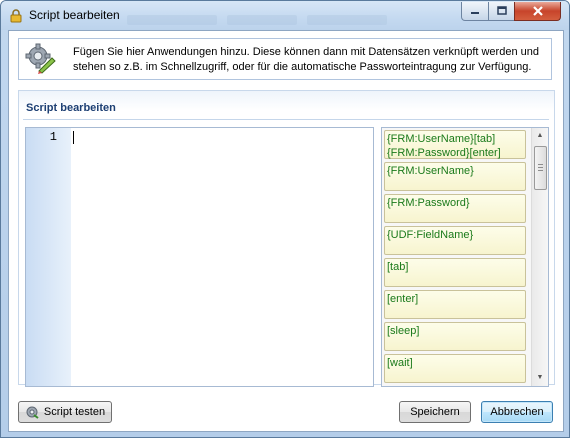 The width and height of the screenshot is (570, 438). I want to click on scroll-down-arrow-icon: ▼, so click(540, 378).